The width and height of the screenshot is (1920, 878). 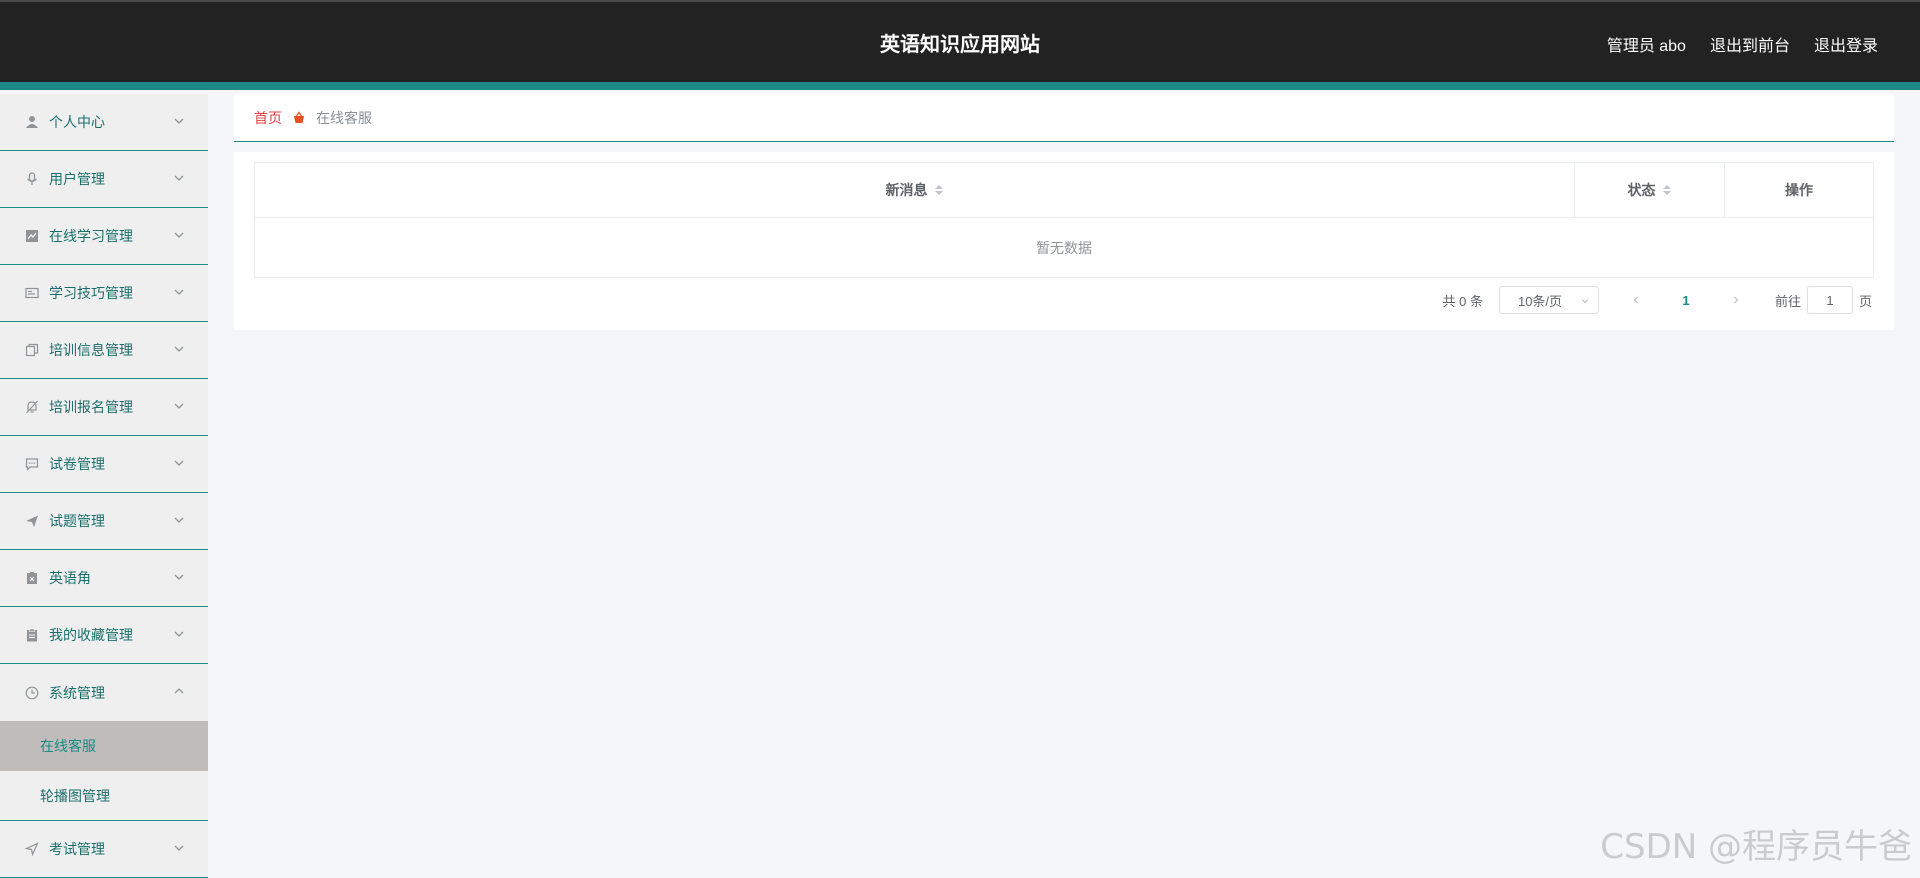 I want to click on sidebar-subitem-online-service: 在线客服, so click(x=104, y=746).